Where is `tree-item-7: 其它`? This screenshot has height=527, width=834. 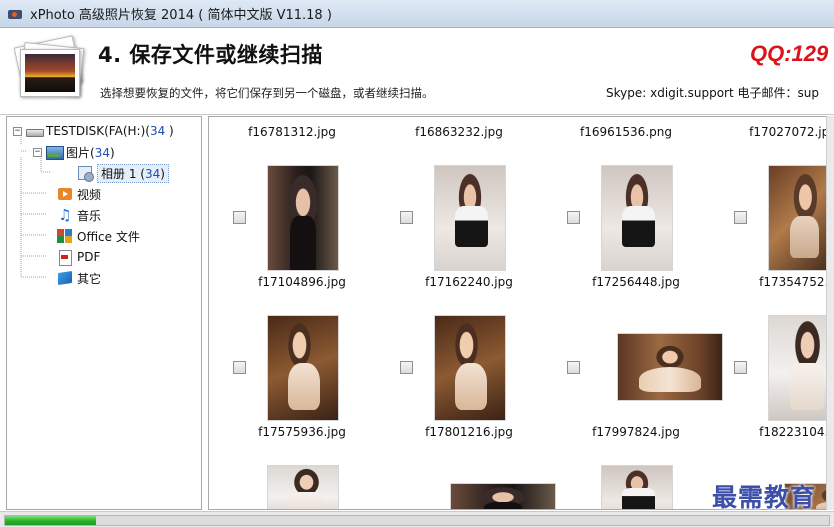
tree-item-7: 其它 is located at coordinates (79, 278).